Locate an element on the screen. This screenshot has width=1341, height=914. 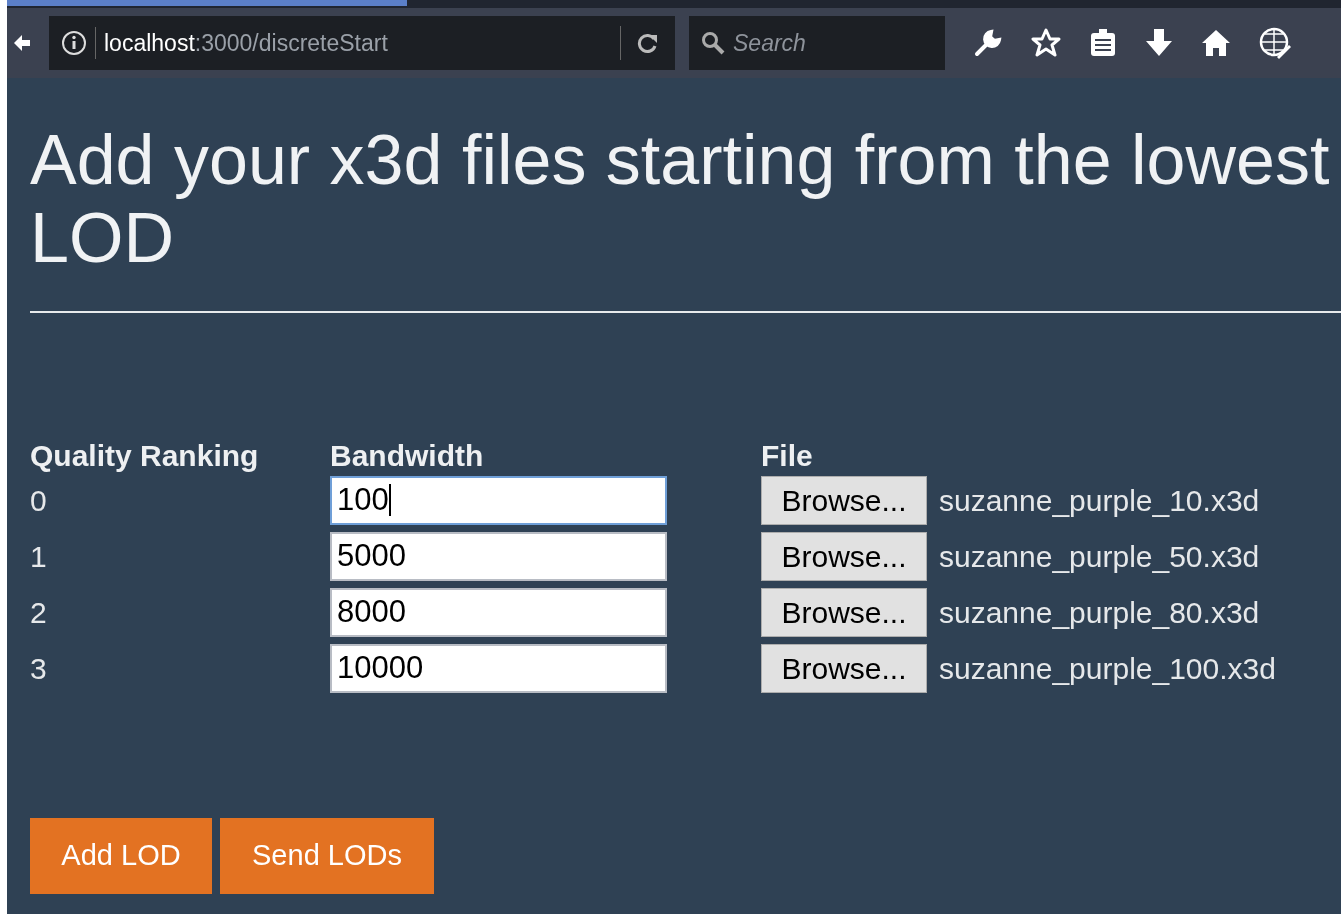
wrench-icon is located at coordinates (988, 43).